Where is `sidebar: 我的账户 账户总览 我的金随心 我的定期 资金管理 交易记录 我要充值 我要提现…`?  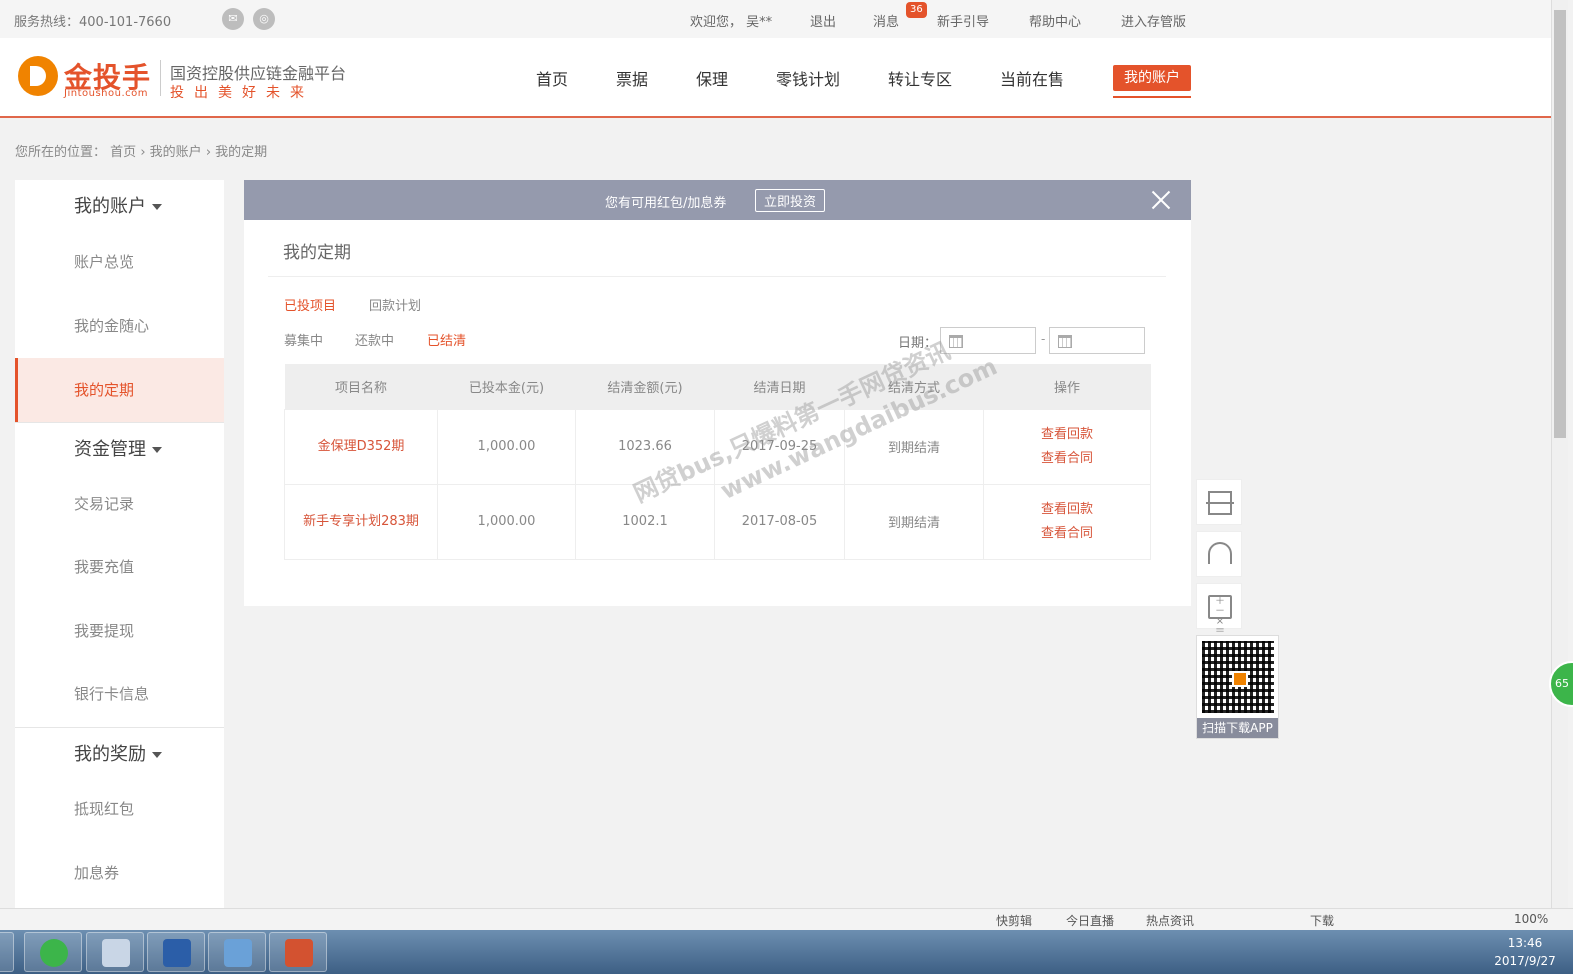
sidebar: 我的账户 账户总览 我的金随心 我的定期 资金管理 交易记录 我要充值 我要提现… is located at coordinates (119, 544).